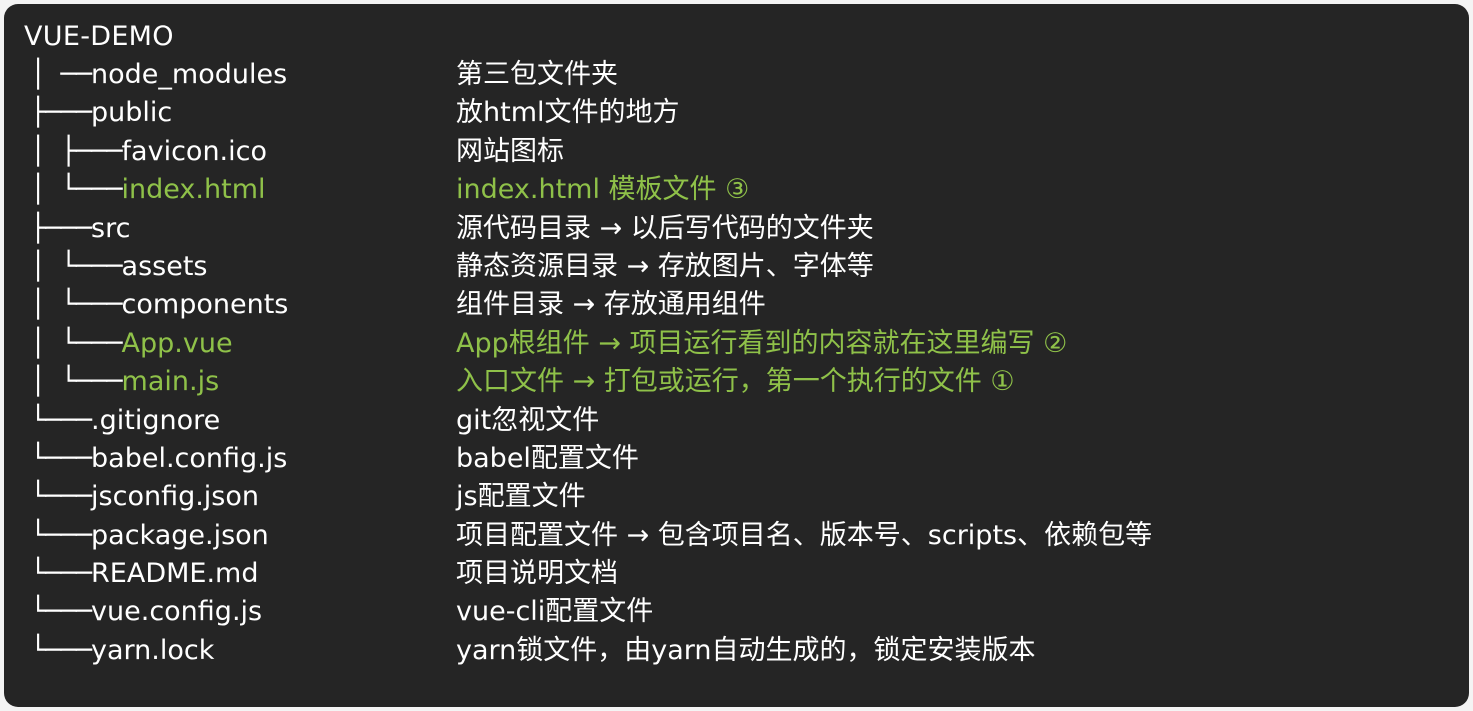  I want to click on tree-root-name: VUE-DEMO, so click(99, 36).